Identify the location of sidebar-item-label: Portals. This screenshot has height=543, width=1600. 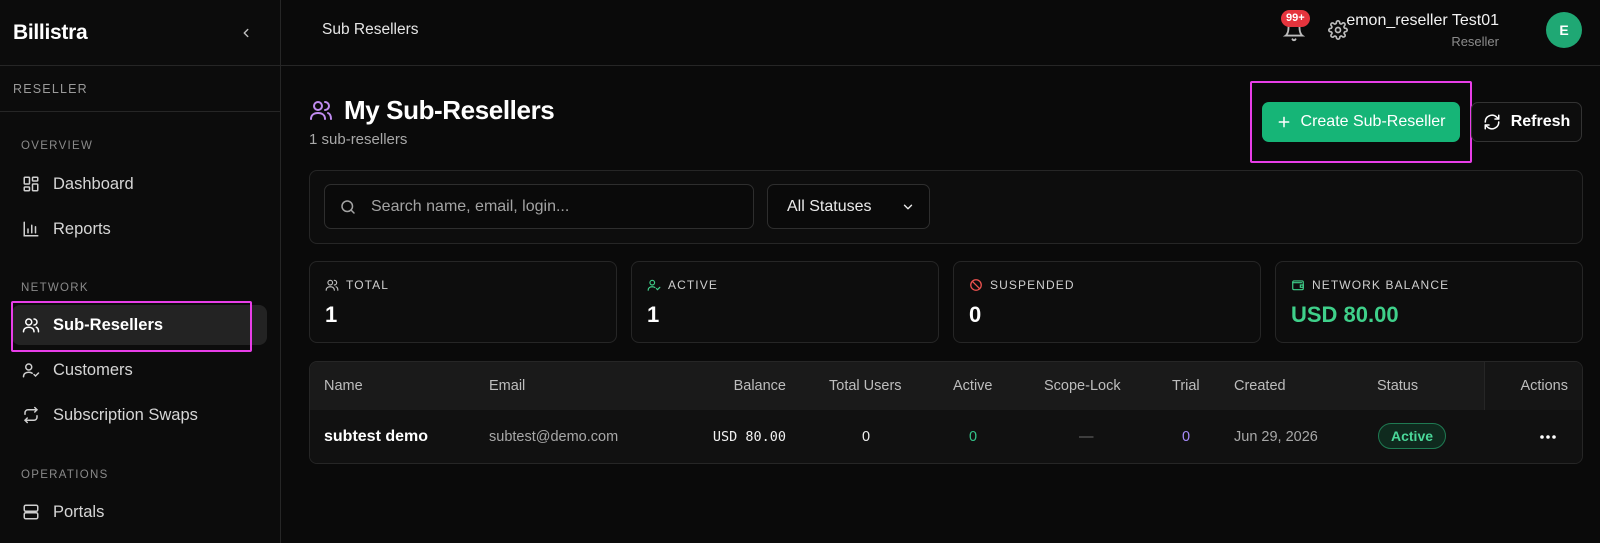
(79, 511).